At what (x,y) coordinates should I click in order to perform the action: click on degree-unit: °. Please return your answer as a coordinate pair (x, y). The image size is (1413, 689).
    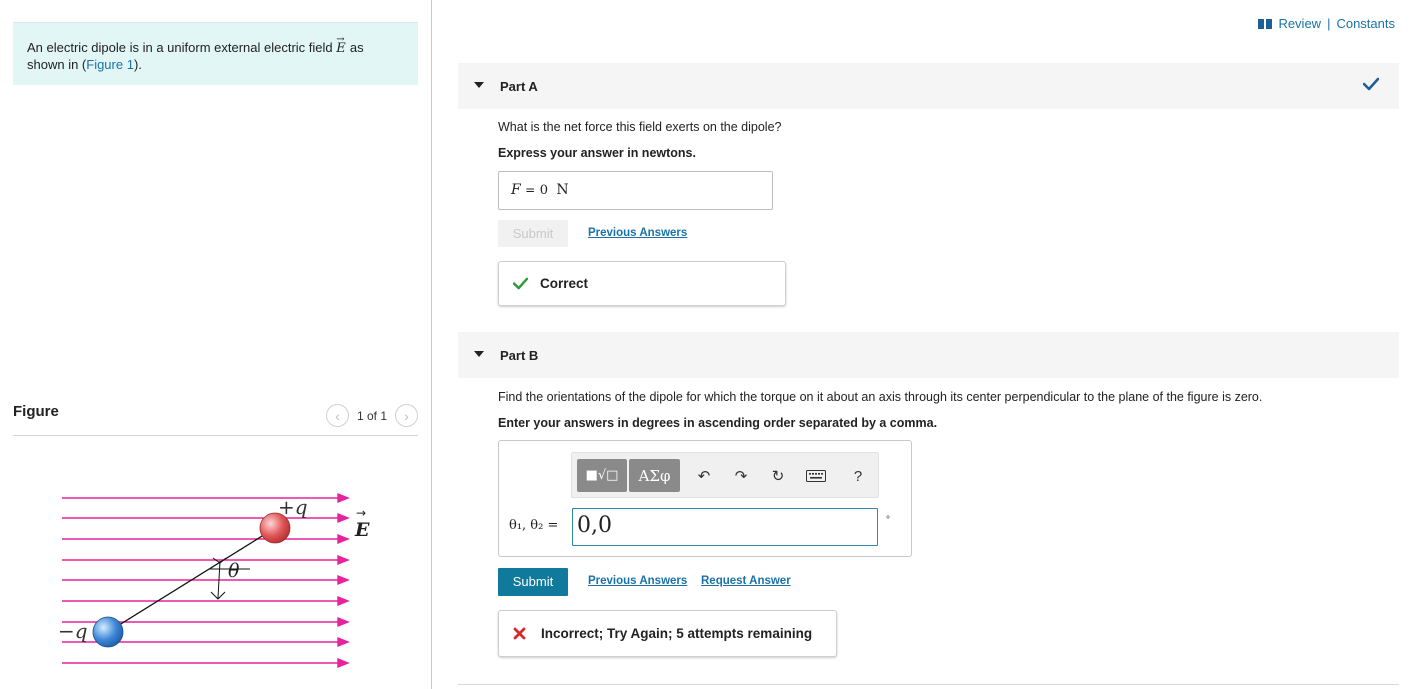
    Looking at the image, I should click on (888, 520).